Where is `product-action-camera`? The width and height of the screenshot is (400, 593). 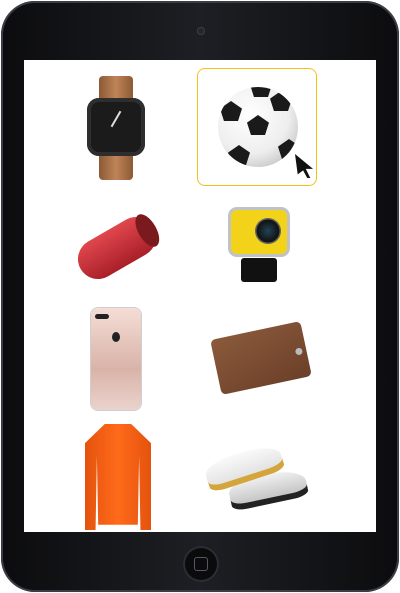
product-action-camera is located at coordinates (257, 249).